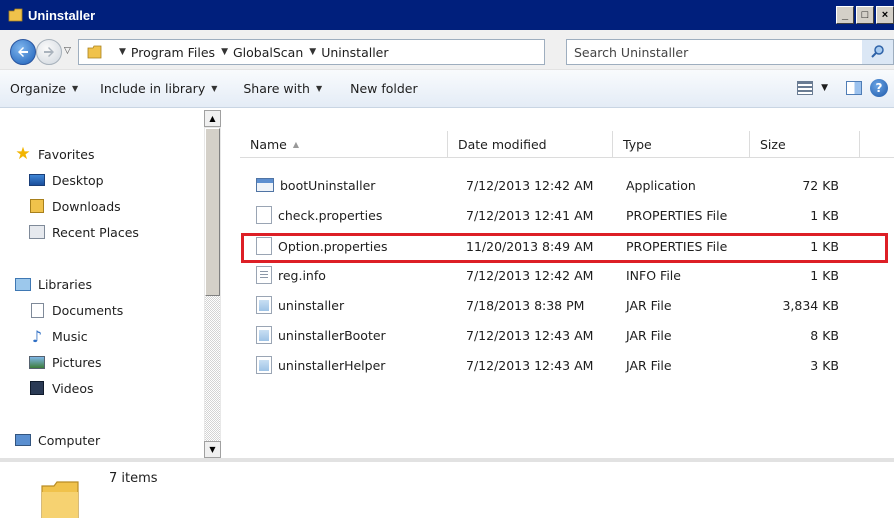 Image resolution: width=894 pixels, height=518 pixels. I want to click on file-name-cell: bootUninstaller, so click(344, 185).